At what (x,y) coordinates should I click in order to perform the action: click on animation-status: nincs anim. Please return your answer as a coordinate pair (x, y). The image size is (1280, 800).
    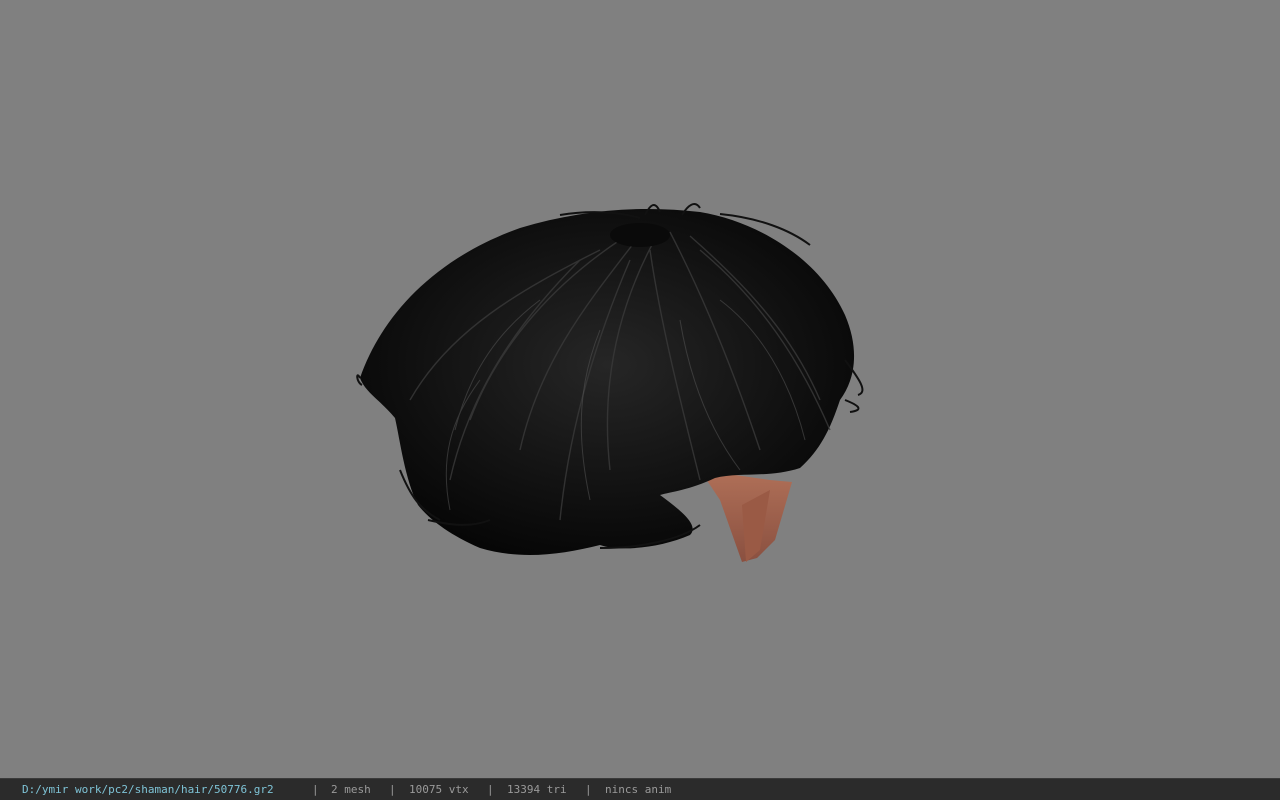
    Looking at the image, I should click on (638, 789).